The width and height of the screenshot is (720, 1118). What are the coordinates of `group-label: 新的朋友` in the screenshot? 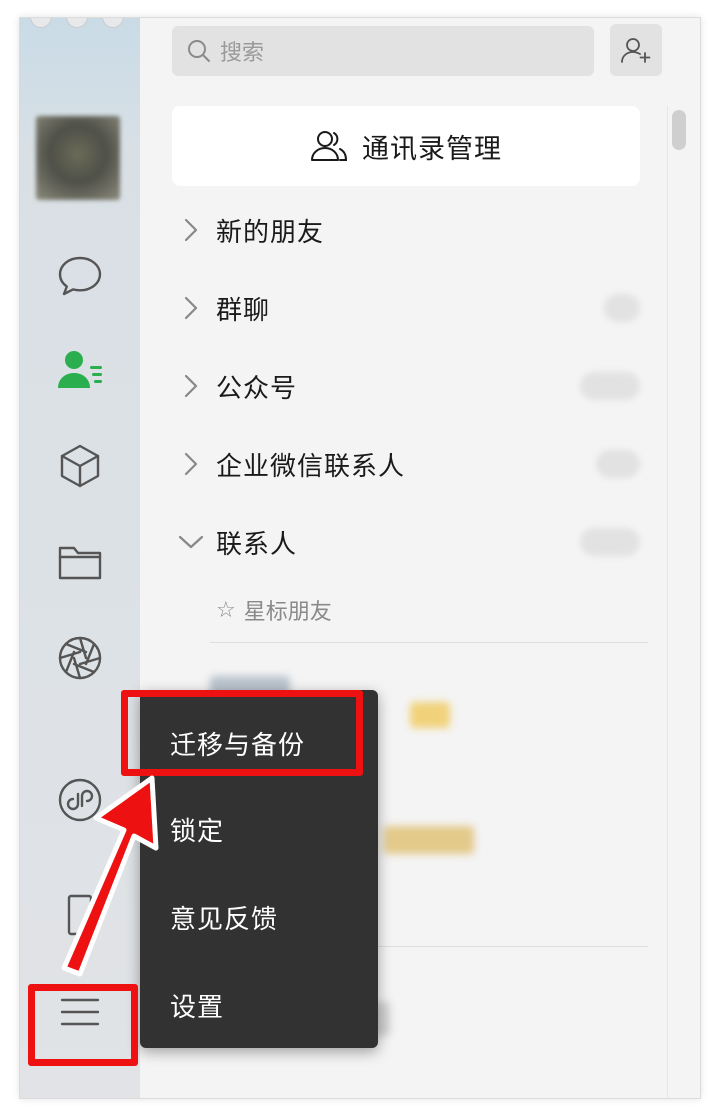 It's located at (270, 232).